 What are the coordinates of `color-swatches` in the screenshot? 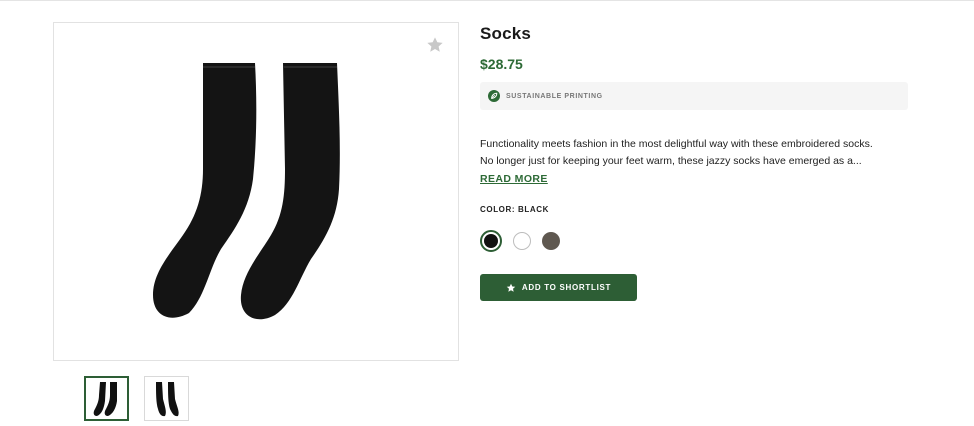 It's located at (694, 241).